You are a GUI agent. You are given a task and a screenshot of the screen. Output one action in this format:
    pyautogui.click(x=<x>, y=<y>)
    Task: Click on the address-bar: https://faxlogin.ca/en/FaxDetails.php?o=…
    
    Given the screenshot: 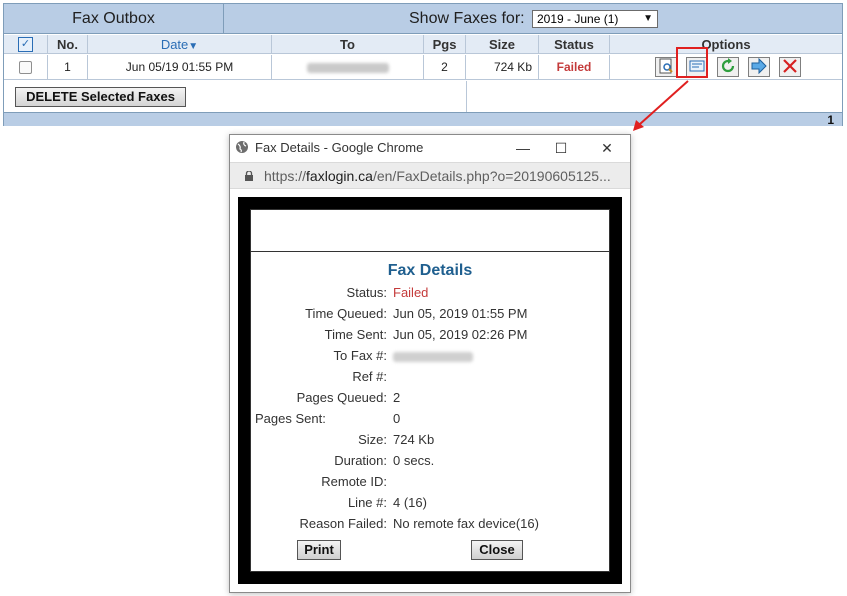 What is the action you would take?
    pyautogui.click(x=430, y=175)
    